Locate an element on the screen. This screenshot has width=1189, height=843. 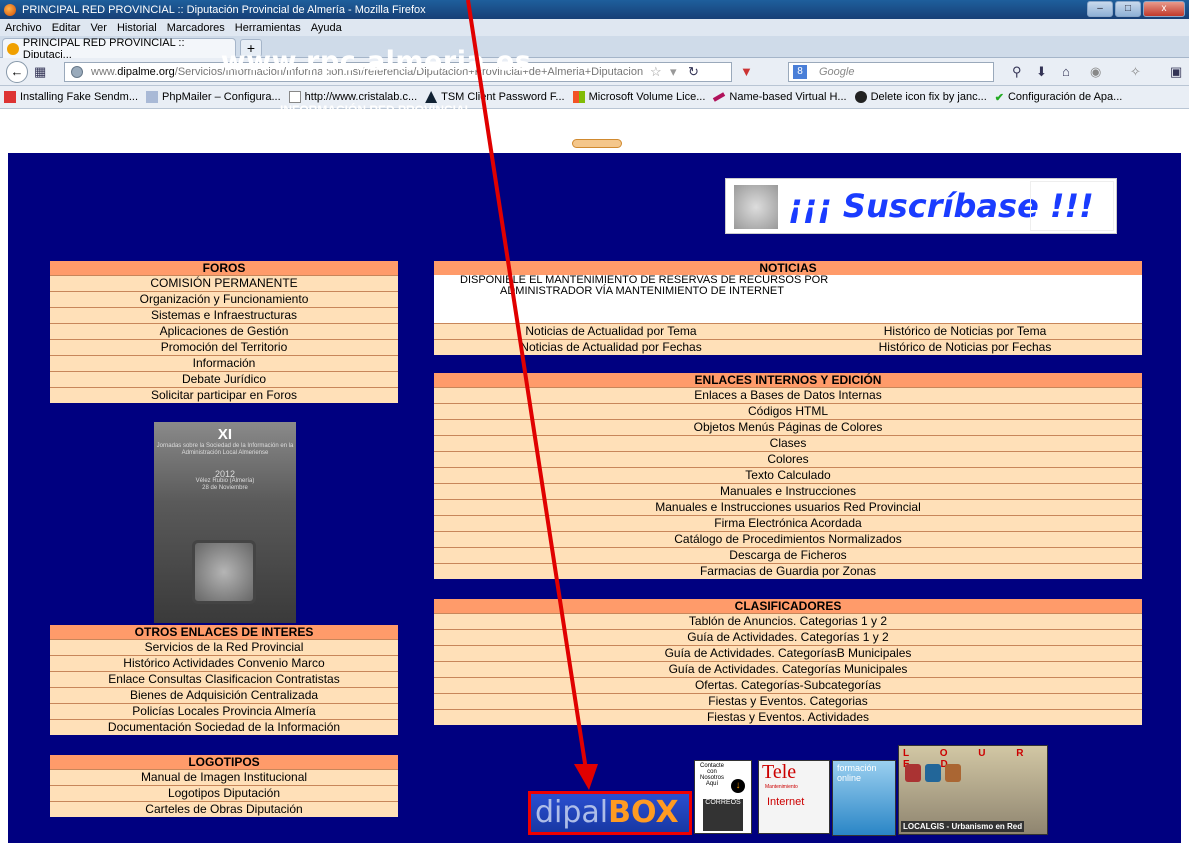
page-icon is located at coordinates (294, 97).